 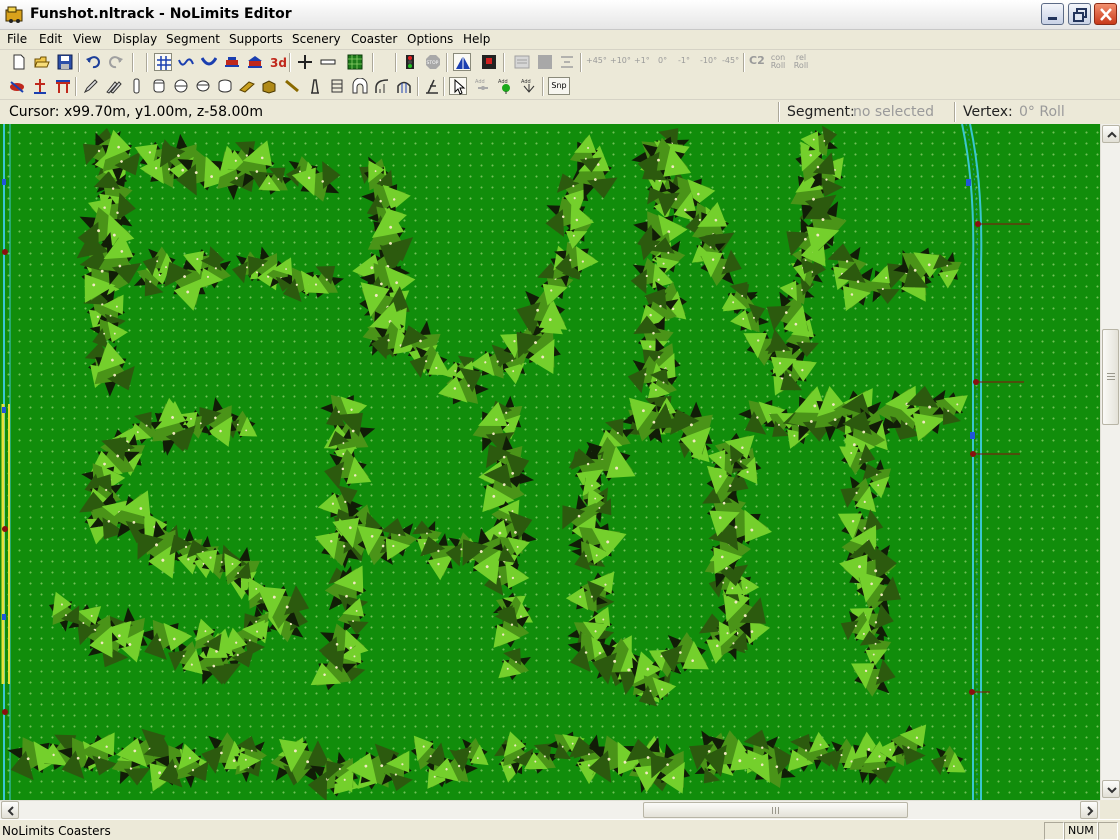 What do you see at coordinates (462, 62) in the screenshot?
I see `pyramid-icon` at bounding box center [462, 62].